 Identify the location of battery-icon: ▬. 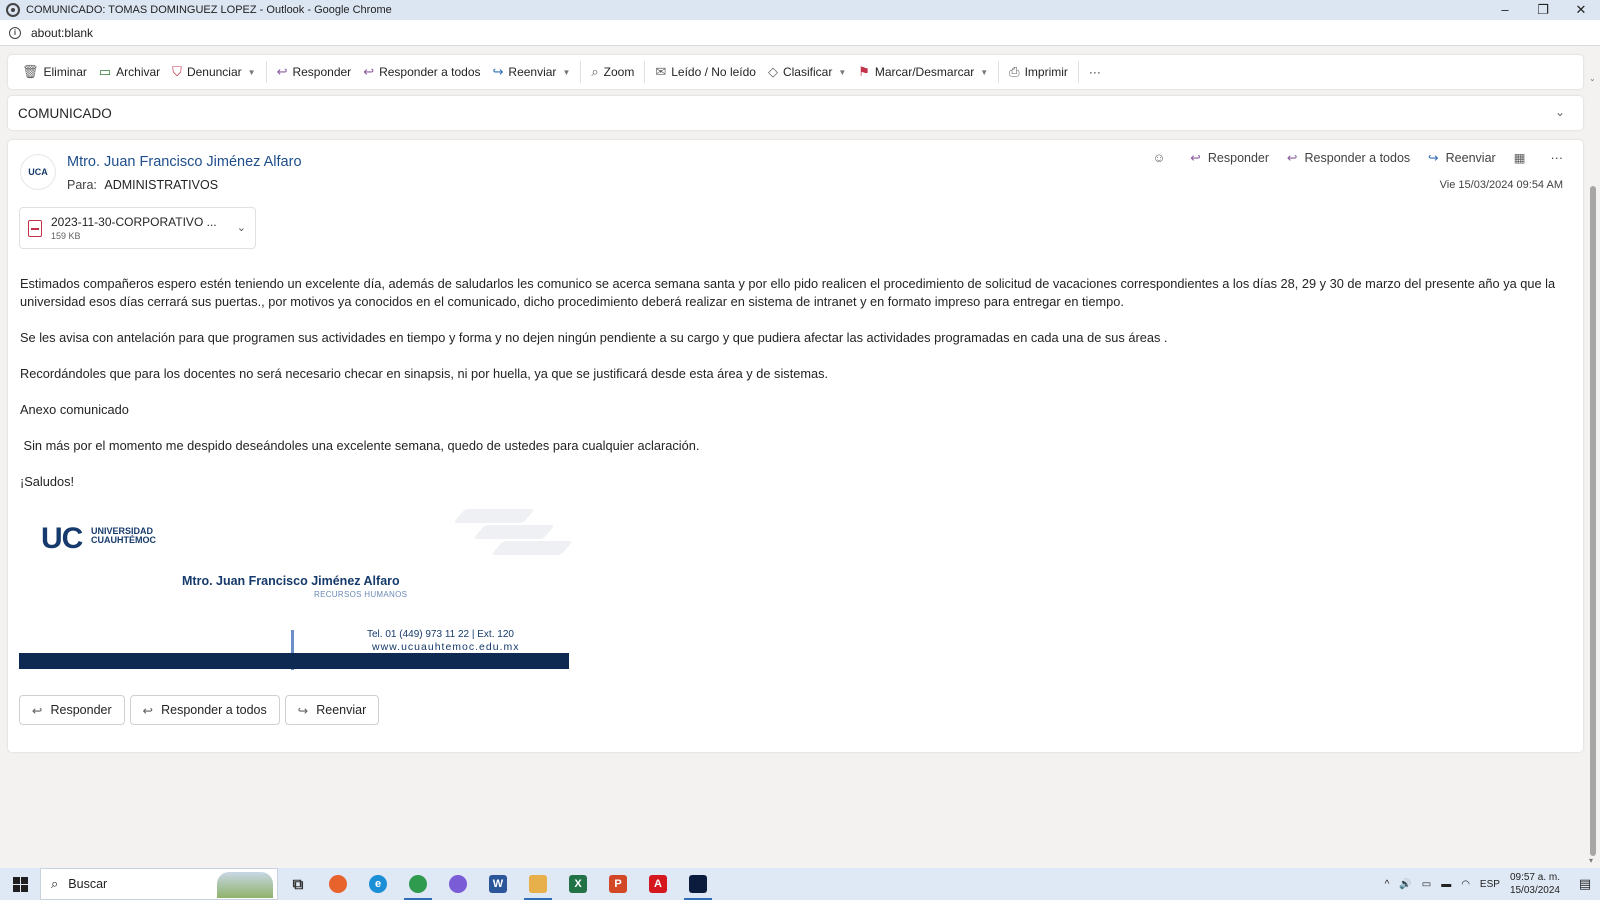
(1446, 884).